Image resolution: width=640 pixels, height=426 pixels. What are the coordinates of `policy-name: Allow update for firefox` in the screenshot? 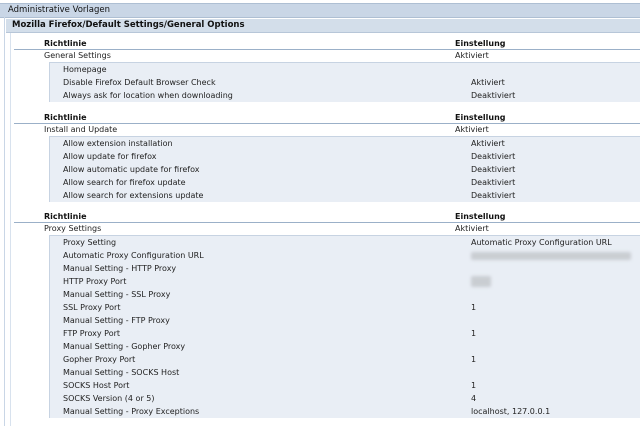 It's located at (110, 156).